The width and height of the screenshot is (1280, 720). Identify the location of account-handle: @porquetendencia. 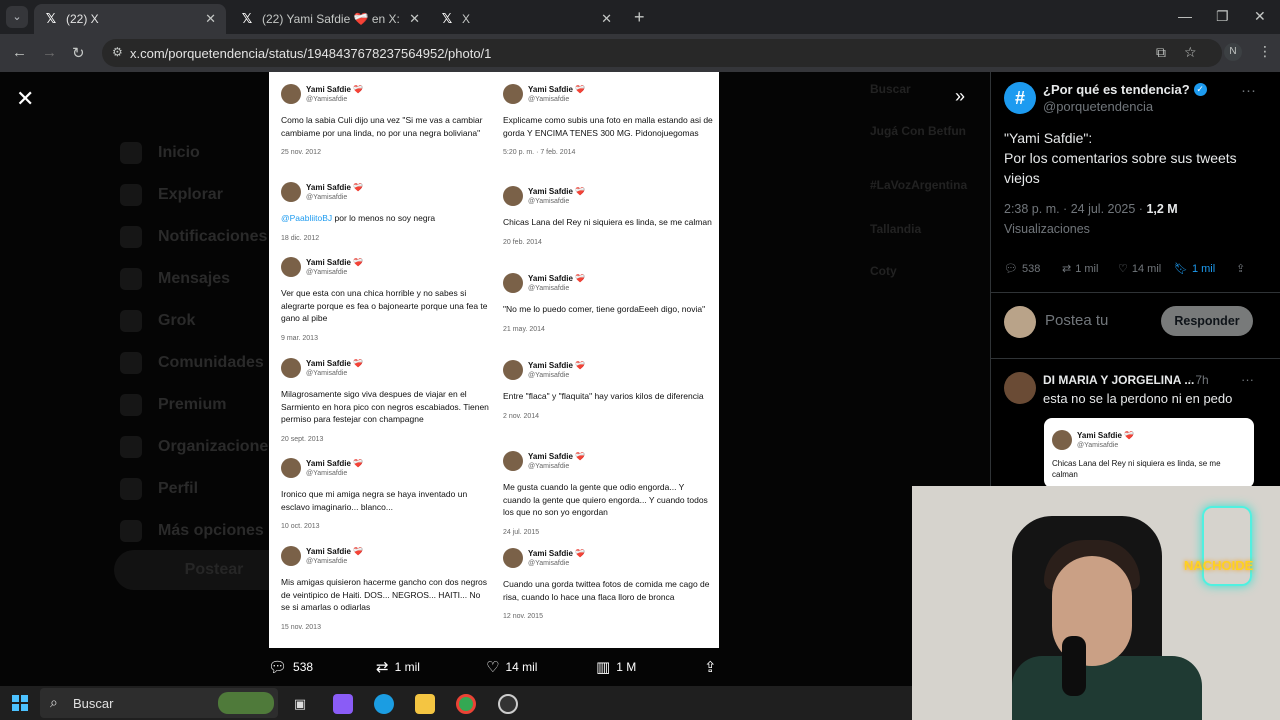
(1098, 106).